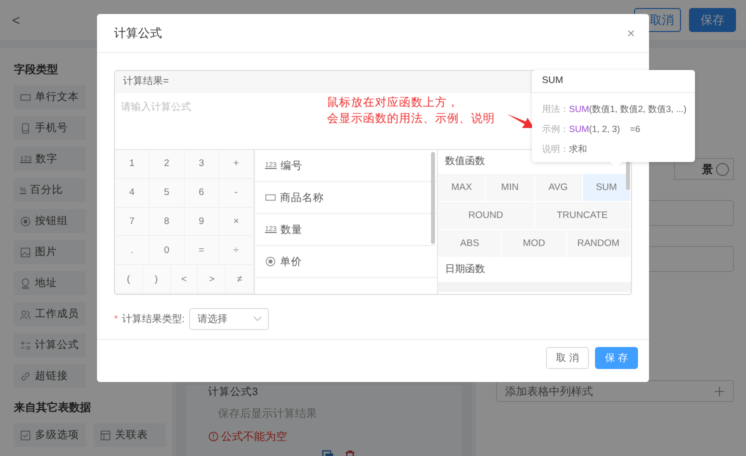 The image size is (746, 456). What do you see at coordinates (236, 192) in the screenshot?
I see `keypad-key: -` at bounding box center [236, 192].